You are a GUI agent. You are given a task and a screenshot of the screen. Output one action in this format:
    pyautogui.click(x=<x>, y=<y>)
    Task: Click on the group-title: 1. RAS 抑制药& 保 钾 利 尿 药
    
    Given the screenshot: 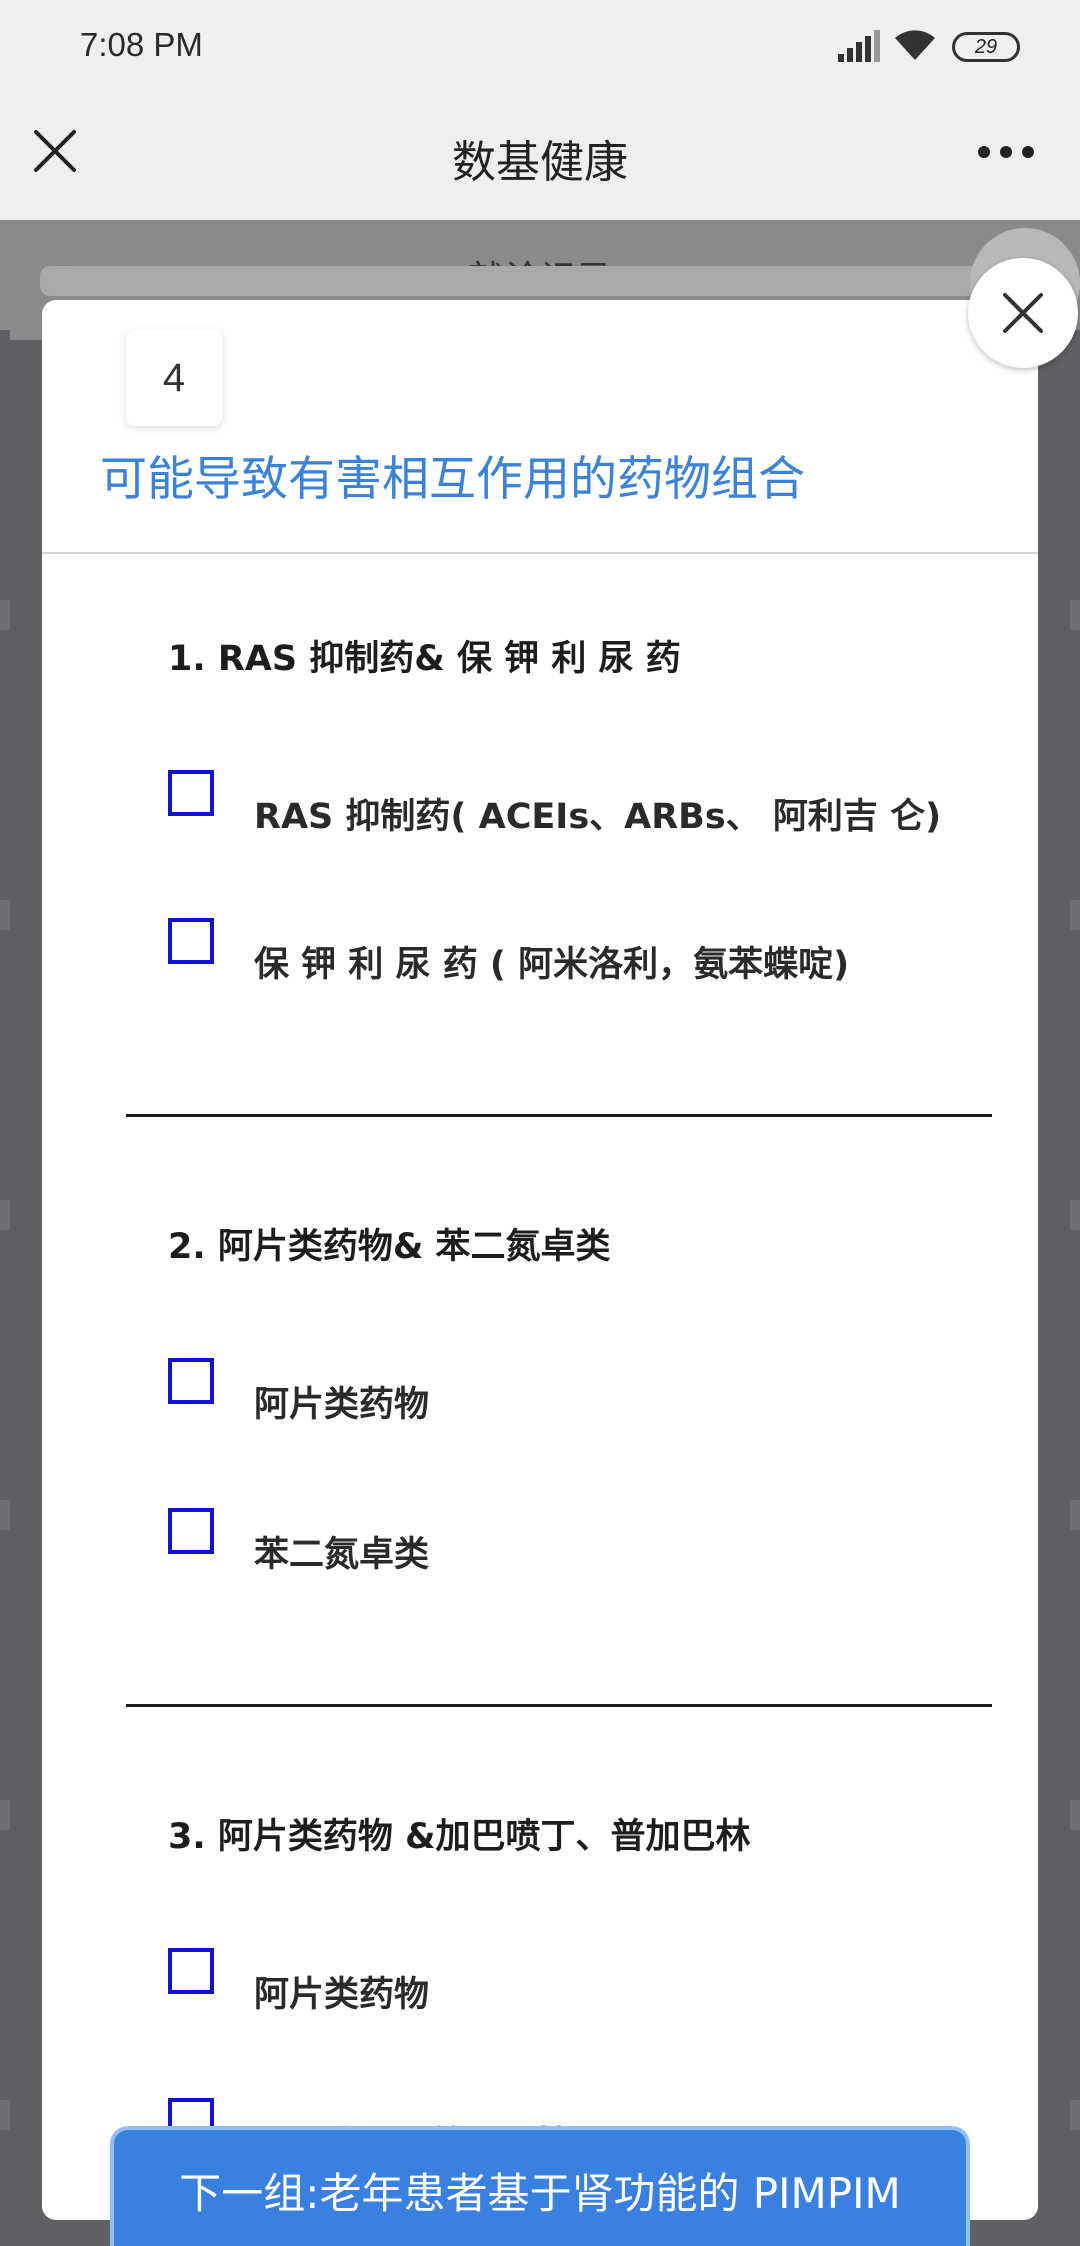 What is the action you would take?
    pyautogui.click(x=424, y=659)
    